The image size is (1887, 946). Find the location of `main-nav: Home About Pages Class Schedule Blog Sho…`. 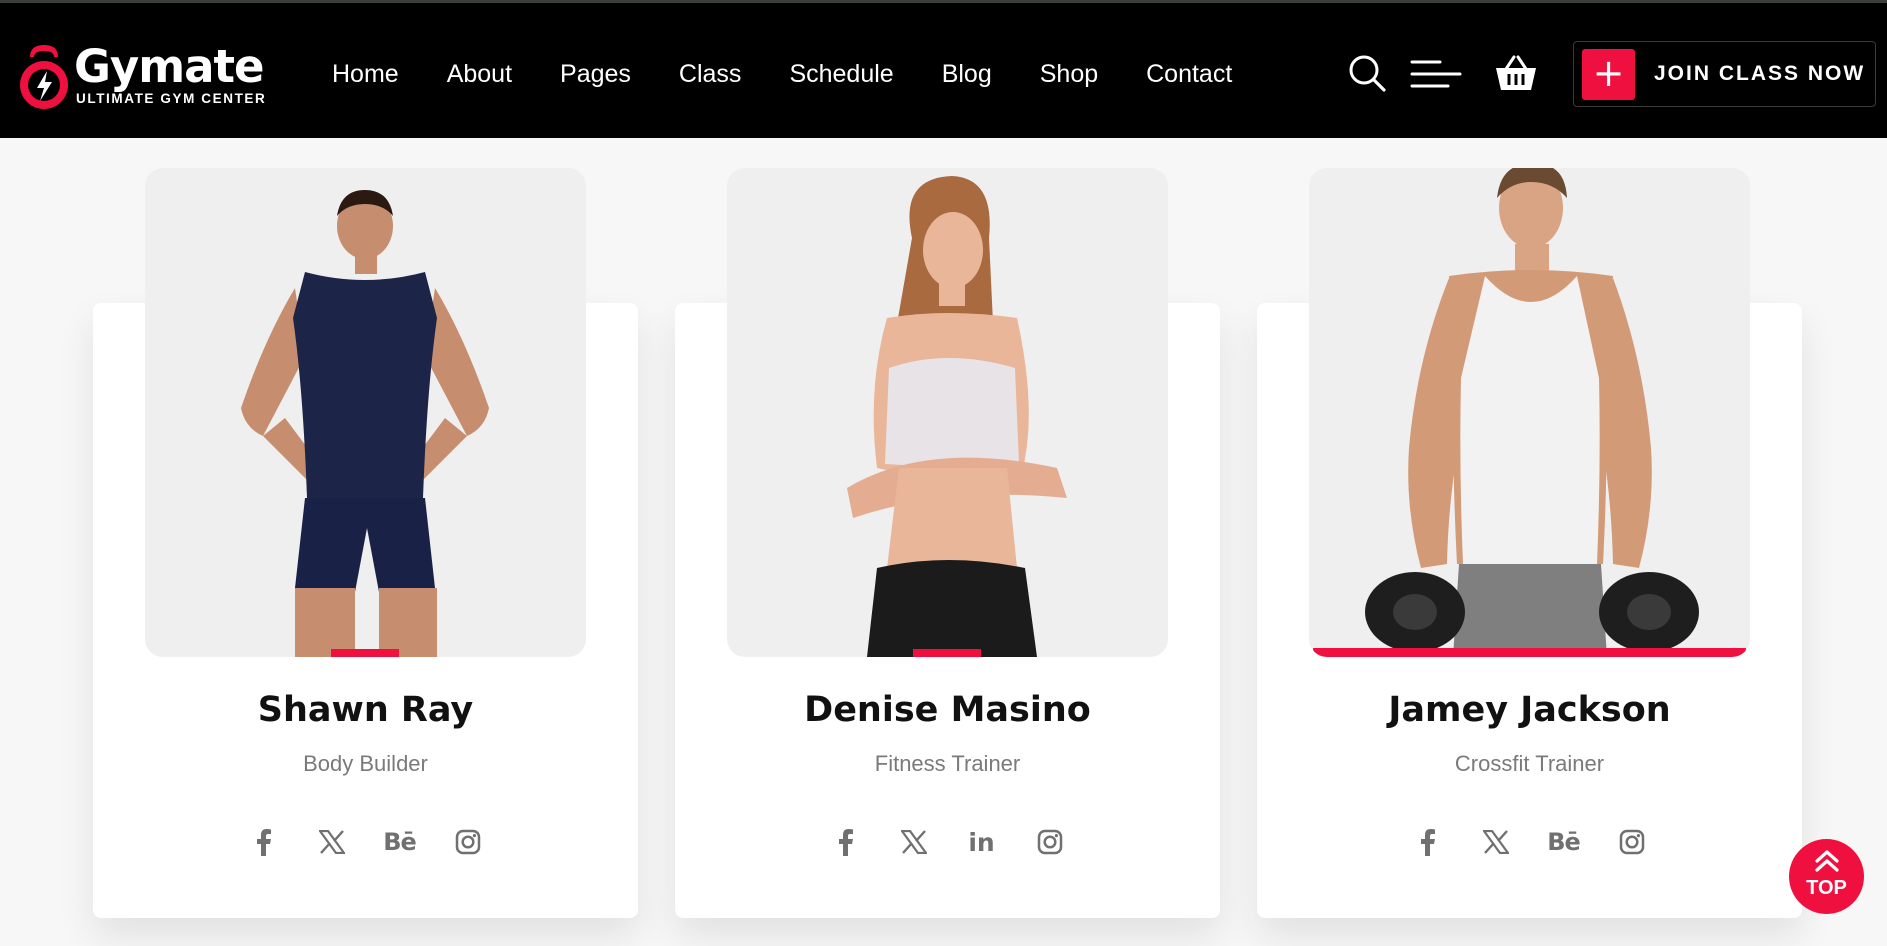

main-nav: Home About Pages Class Schedule Blog Sho… is located at coordinates (806, 74).